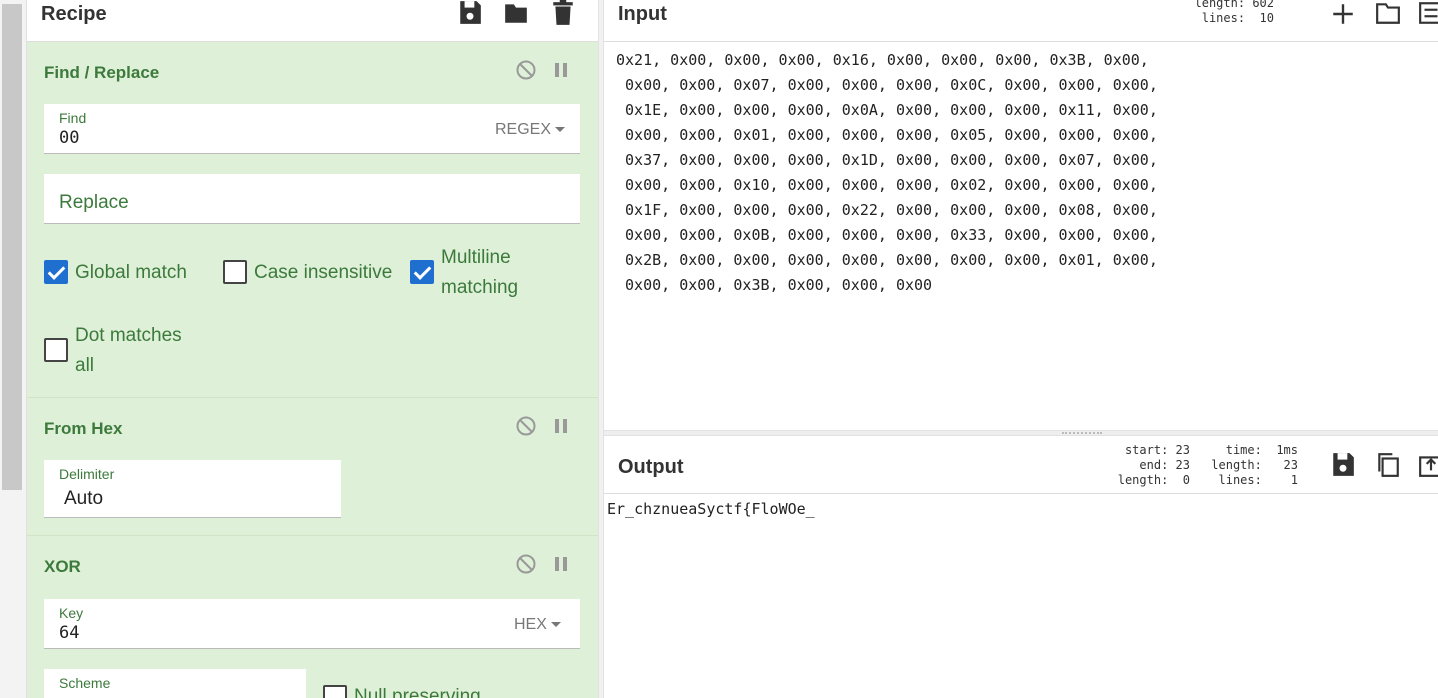 Image resolution: width=1438 pixels, height=698 pixels. I want to click on find-mode-dropdown: REGEX, so click(530, 130).